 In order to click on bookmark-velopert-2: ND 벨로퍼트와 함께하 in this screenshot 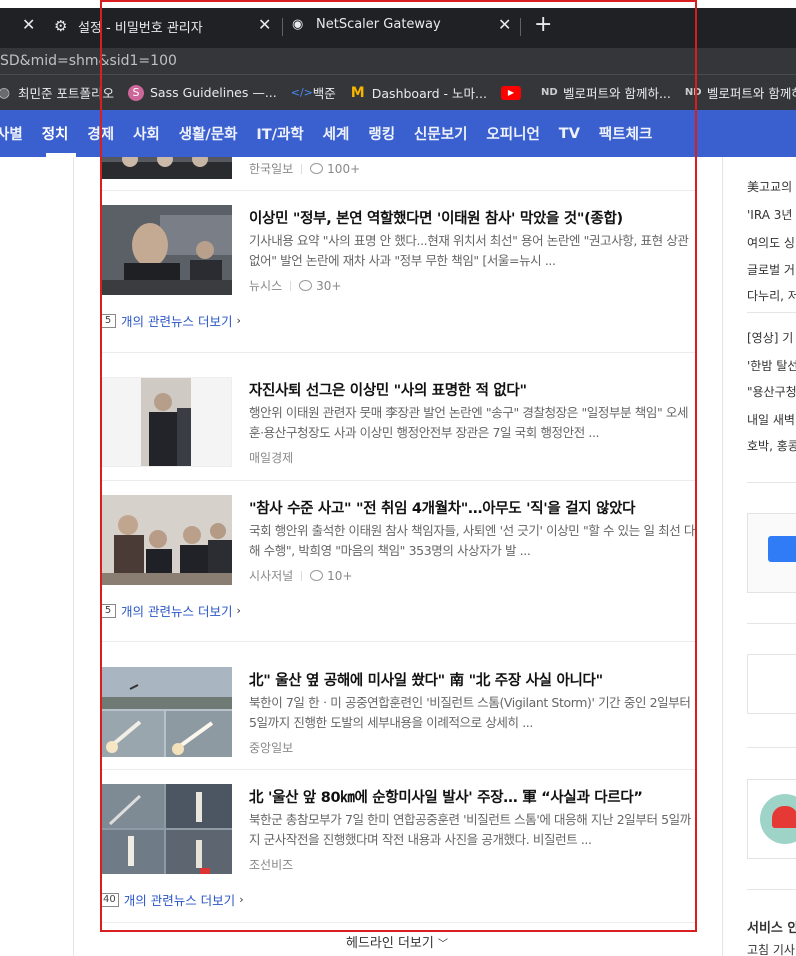, I will do `click(740, 92)`.